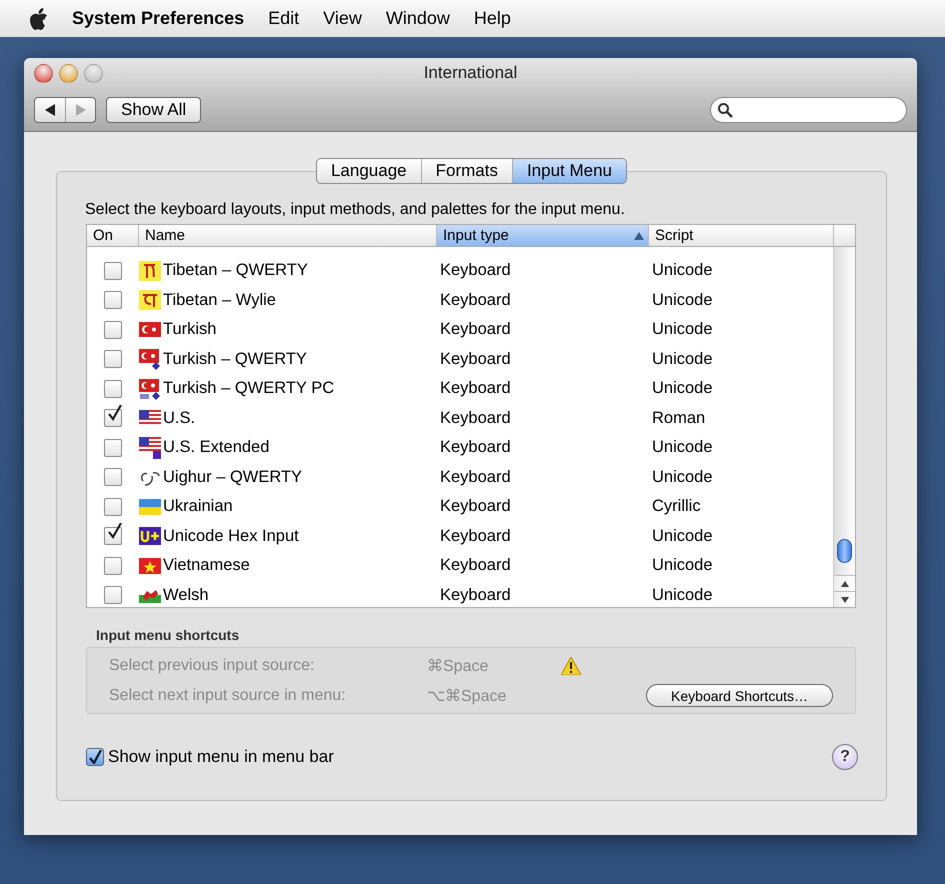 The width and height of the screenshot is (945, 884). I want to click on ukrainian-flag-icon, so click(150, 506).